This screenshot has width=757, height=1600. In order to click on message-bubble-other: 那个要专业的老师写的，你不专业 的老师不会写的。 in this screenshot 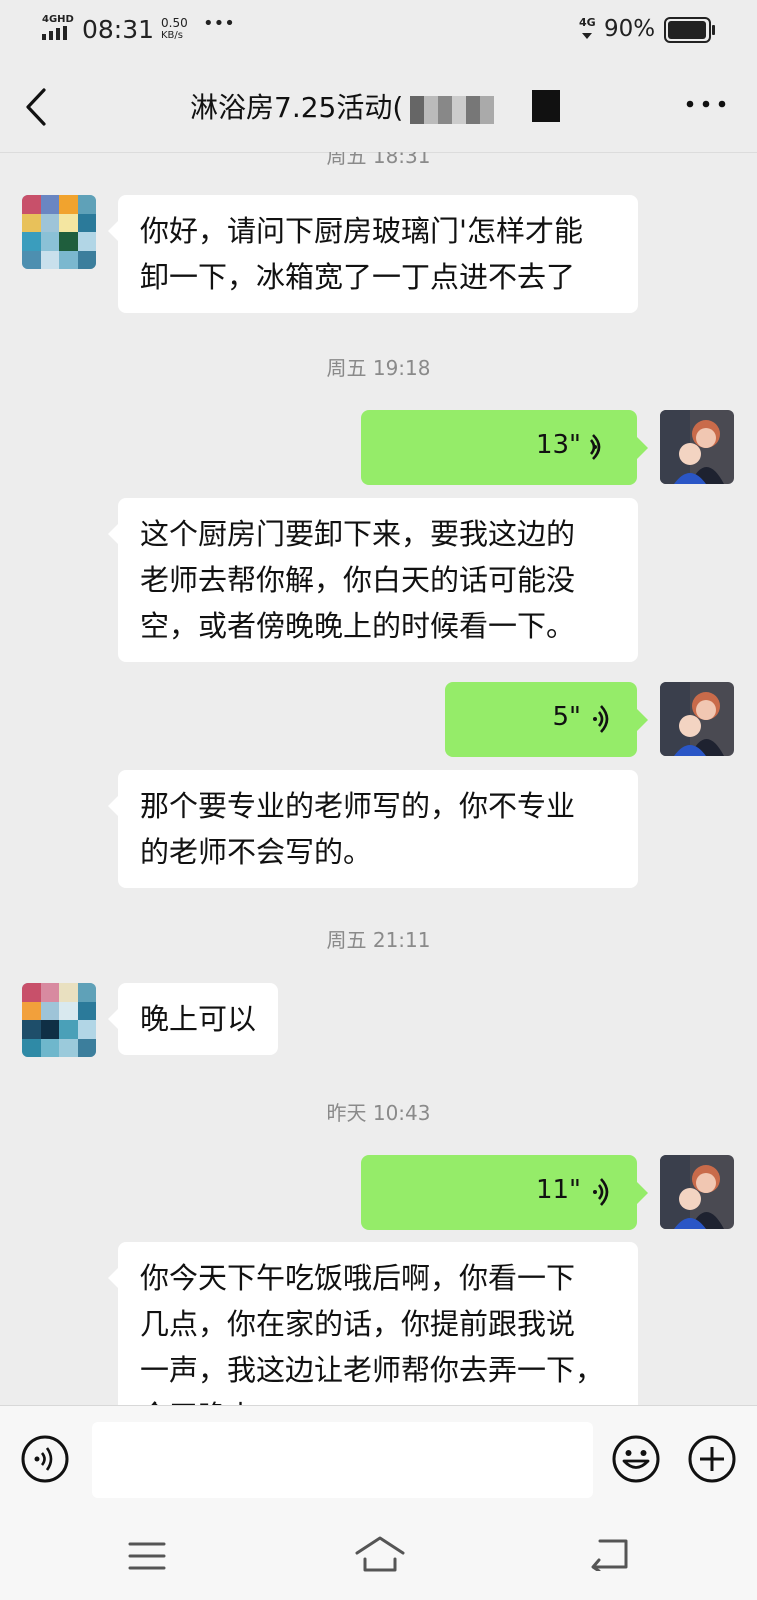, I will do `click(373, 829)`.